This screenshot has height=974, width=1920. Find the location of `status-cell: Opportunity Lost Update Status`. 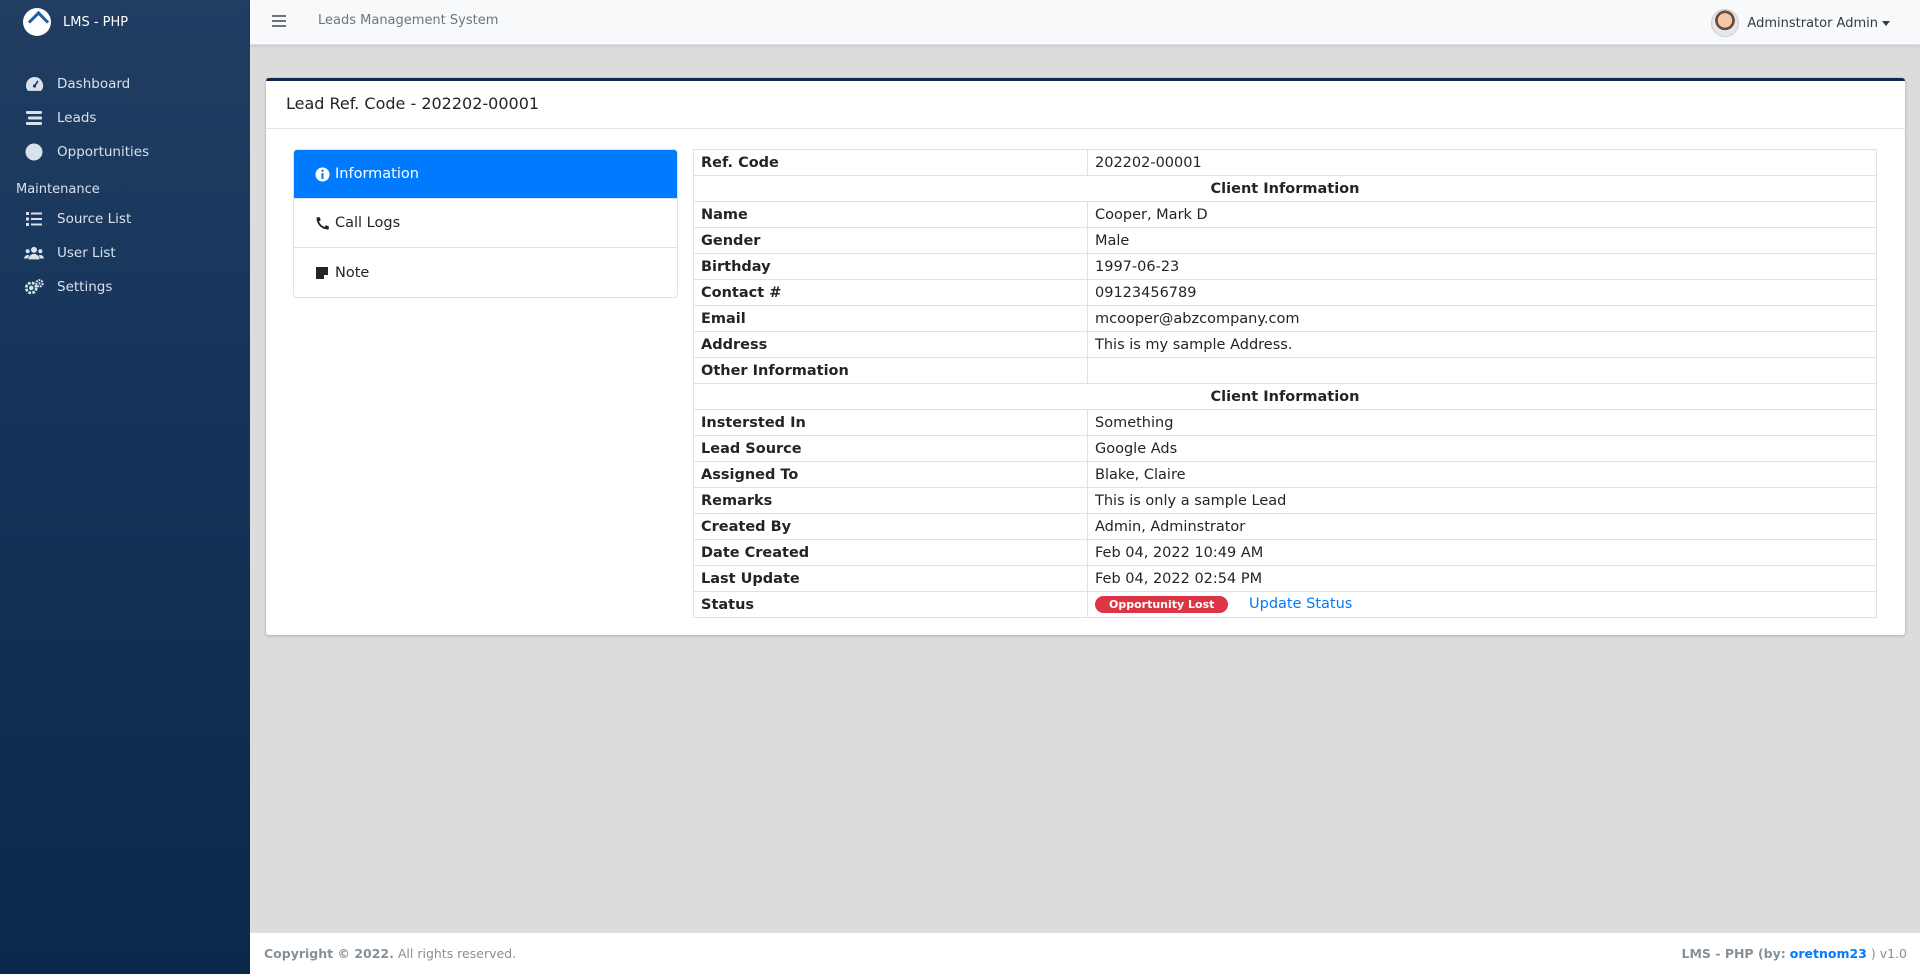

status-cell: Opportunity Lost Update Status is located at coordinates (1482, 604).